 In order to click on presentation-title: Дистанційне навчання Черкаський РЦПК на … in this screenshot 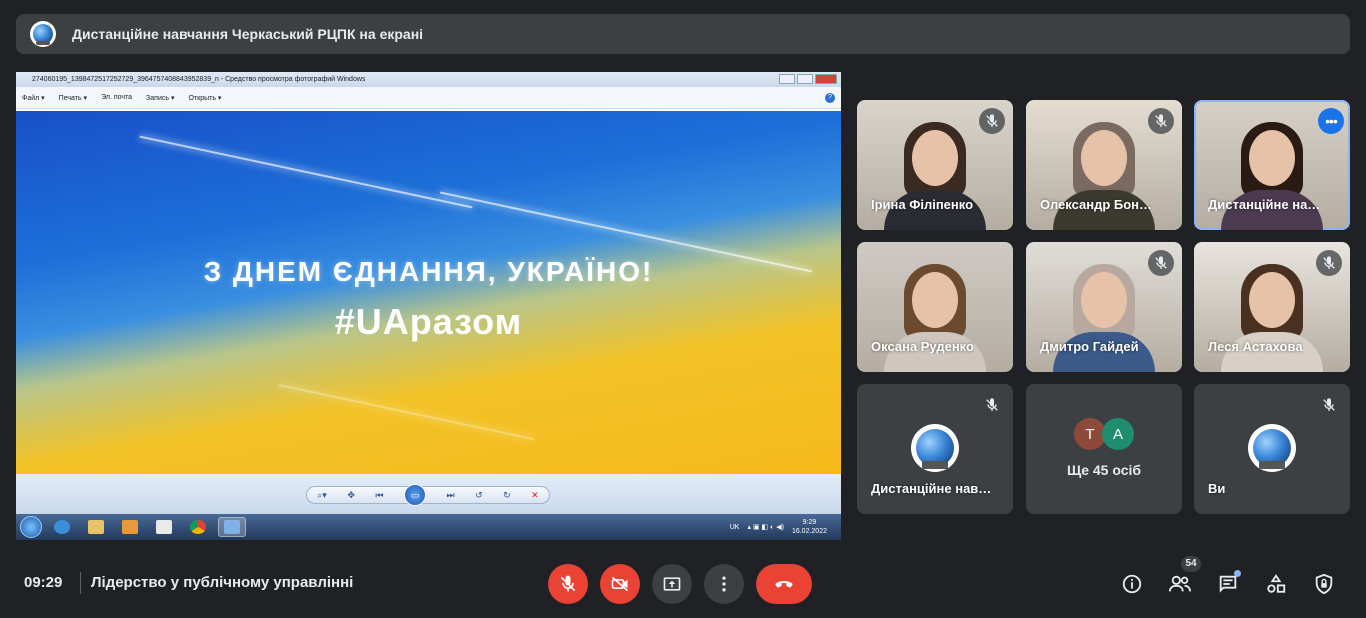, I will do `click(248, 34)`.